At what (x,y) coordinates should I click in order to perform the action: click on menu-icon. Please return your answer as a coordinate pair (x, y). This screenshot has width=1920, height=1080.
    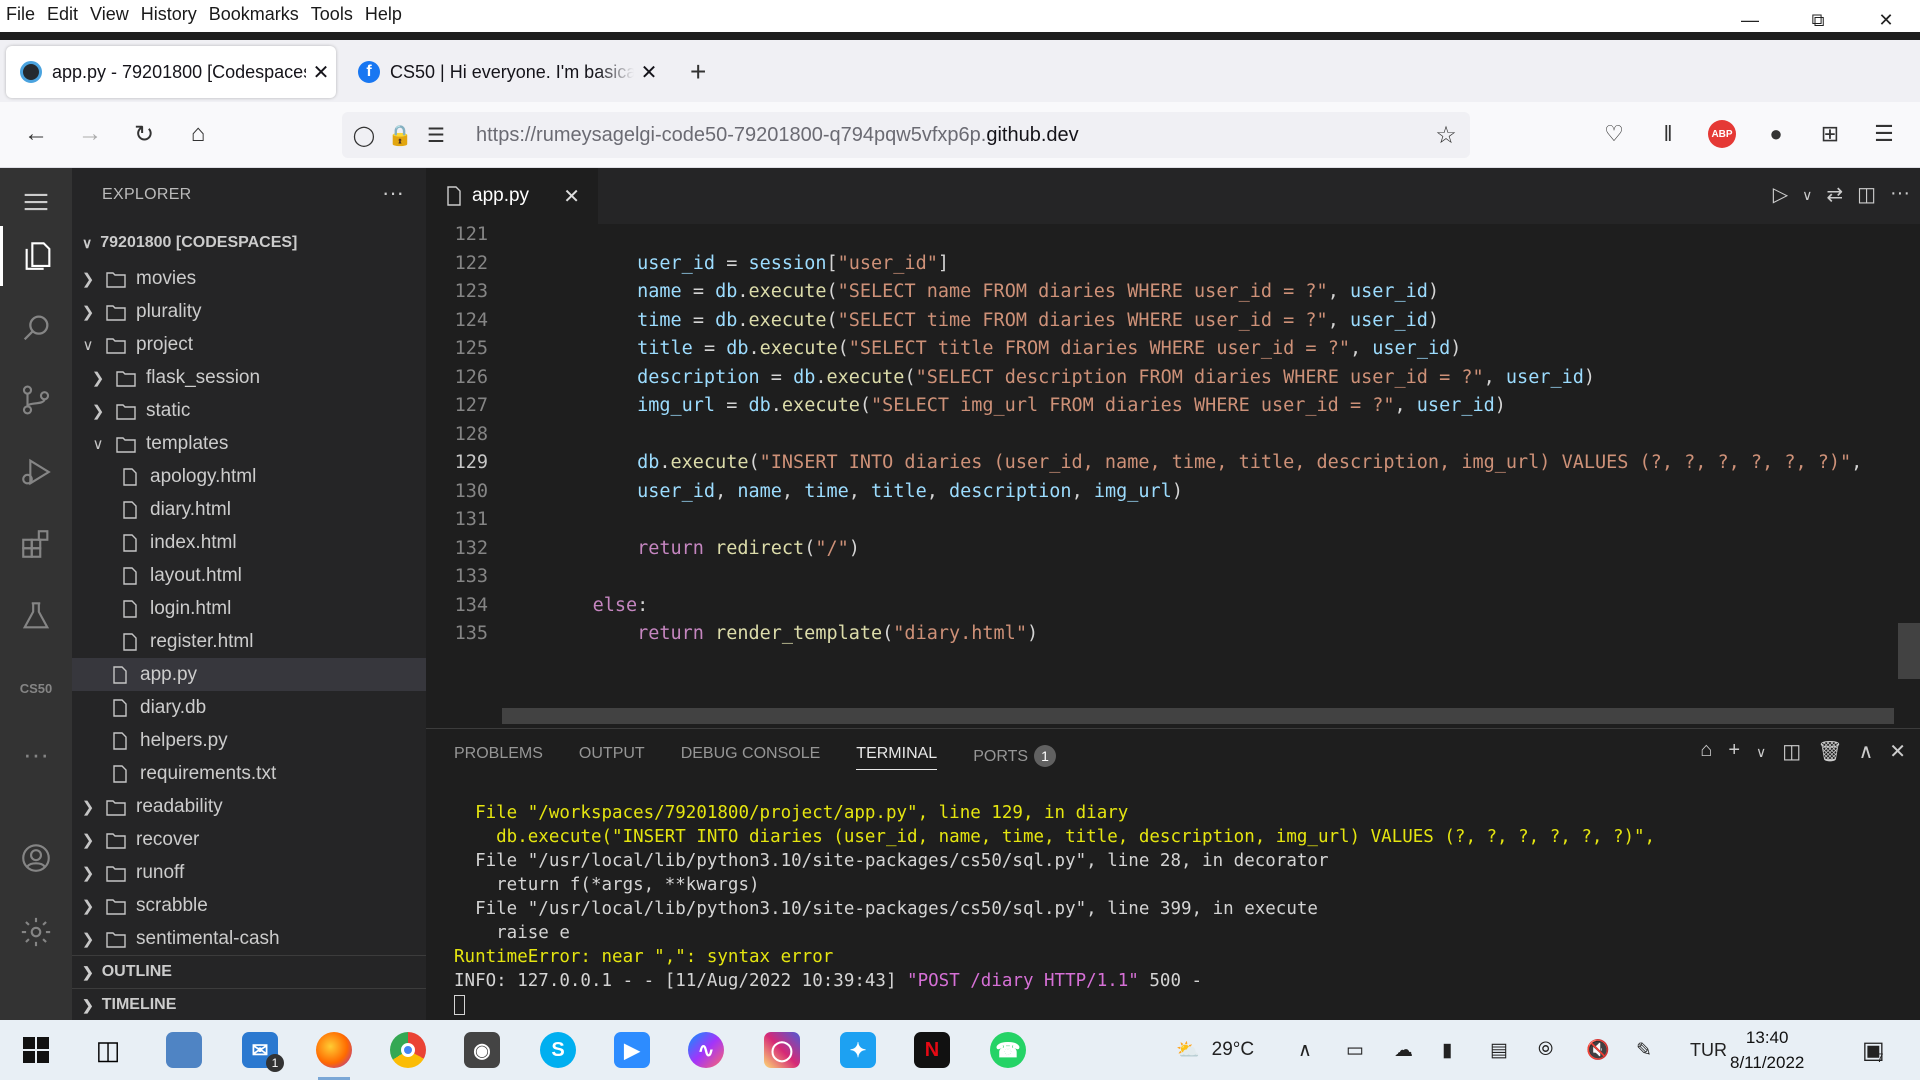
    Looking at the image, I should click on (36, 202).